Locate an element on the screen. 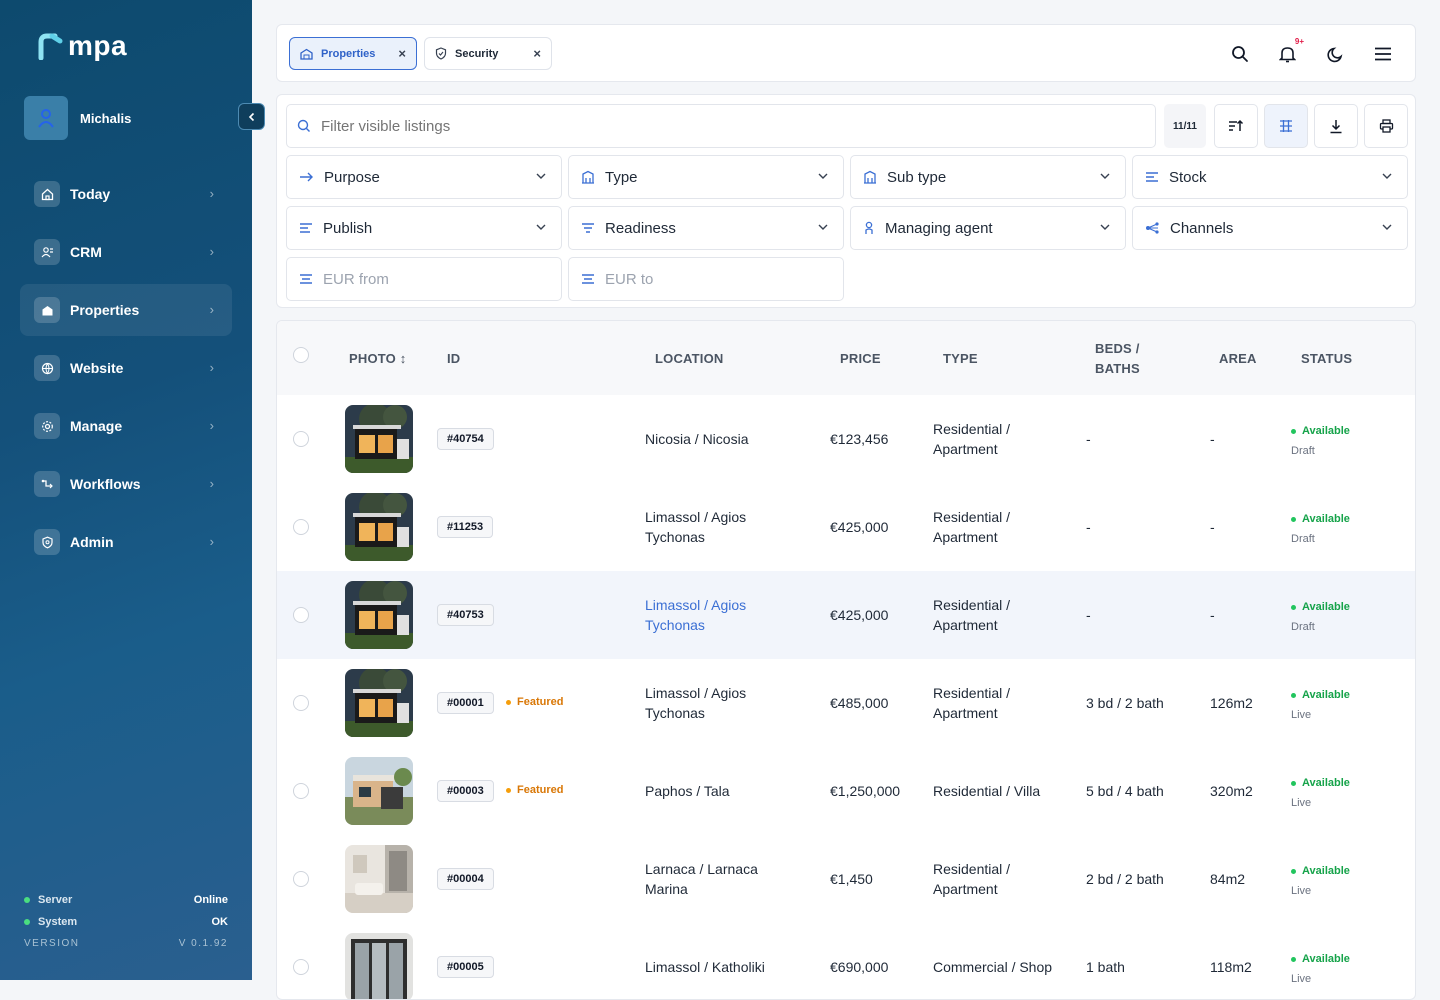 The height and width of the screenshot is (1000, 1440). column-price: PRICE is located at coordinates (860, 358).